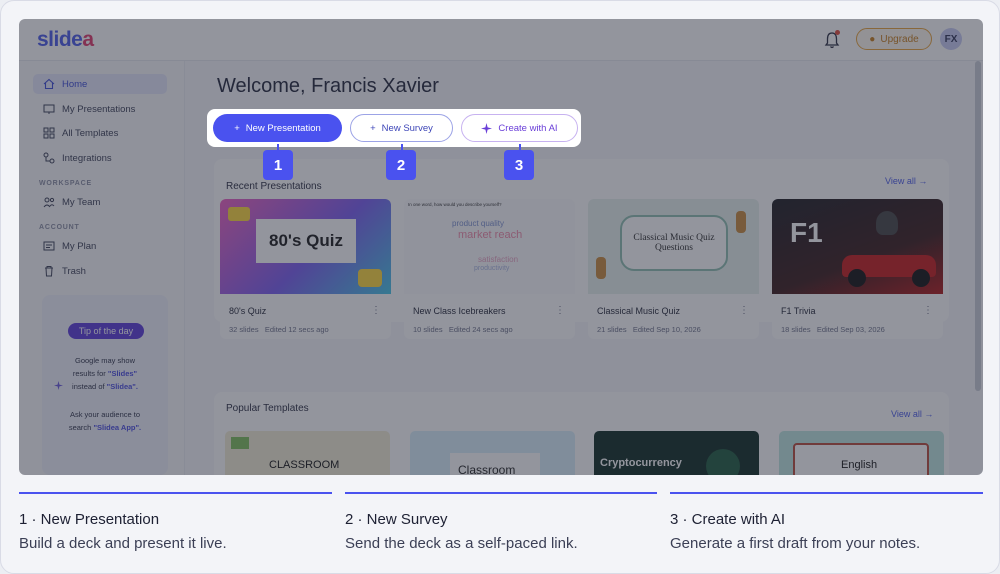 Image resolution: width=1000 pixels, height=574 pixels. Describe the element at coordinates (501, 40) in the screenshot. I see `top-bar: slidea ● Upgrade FX` at that location.